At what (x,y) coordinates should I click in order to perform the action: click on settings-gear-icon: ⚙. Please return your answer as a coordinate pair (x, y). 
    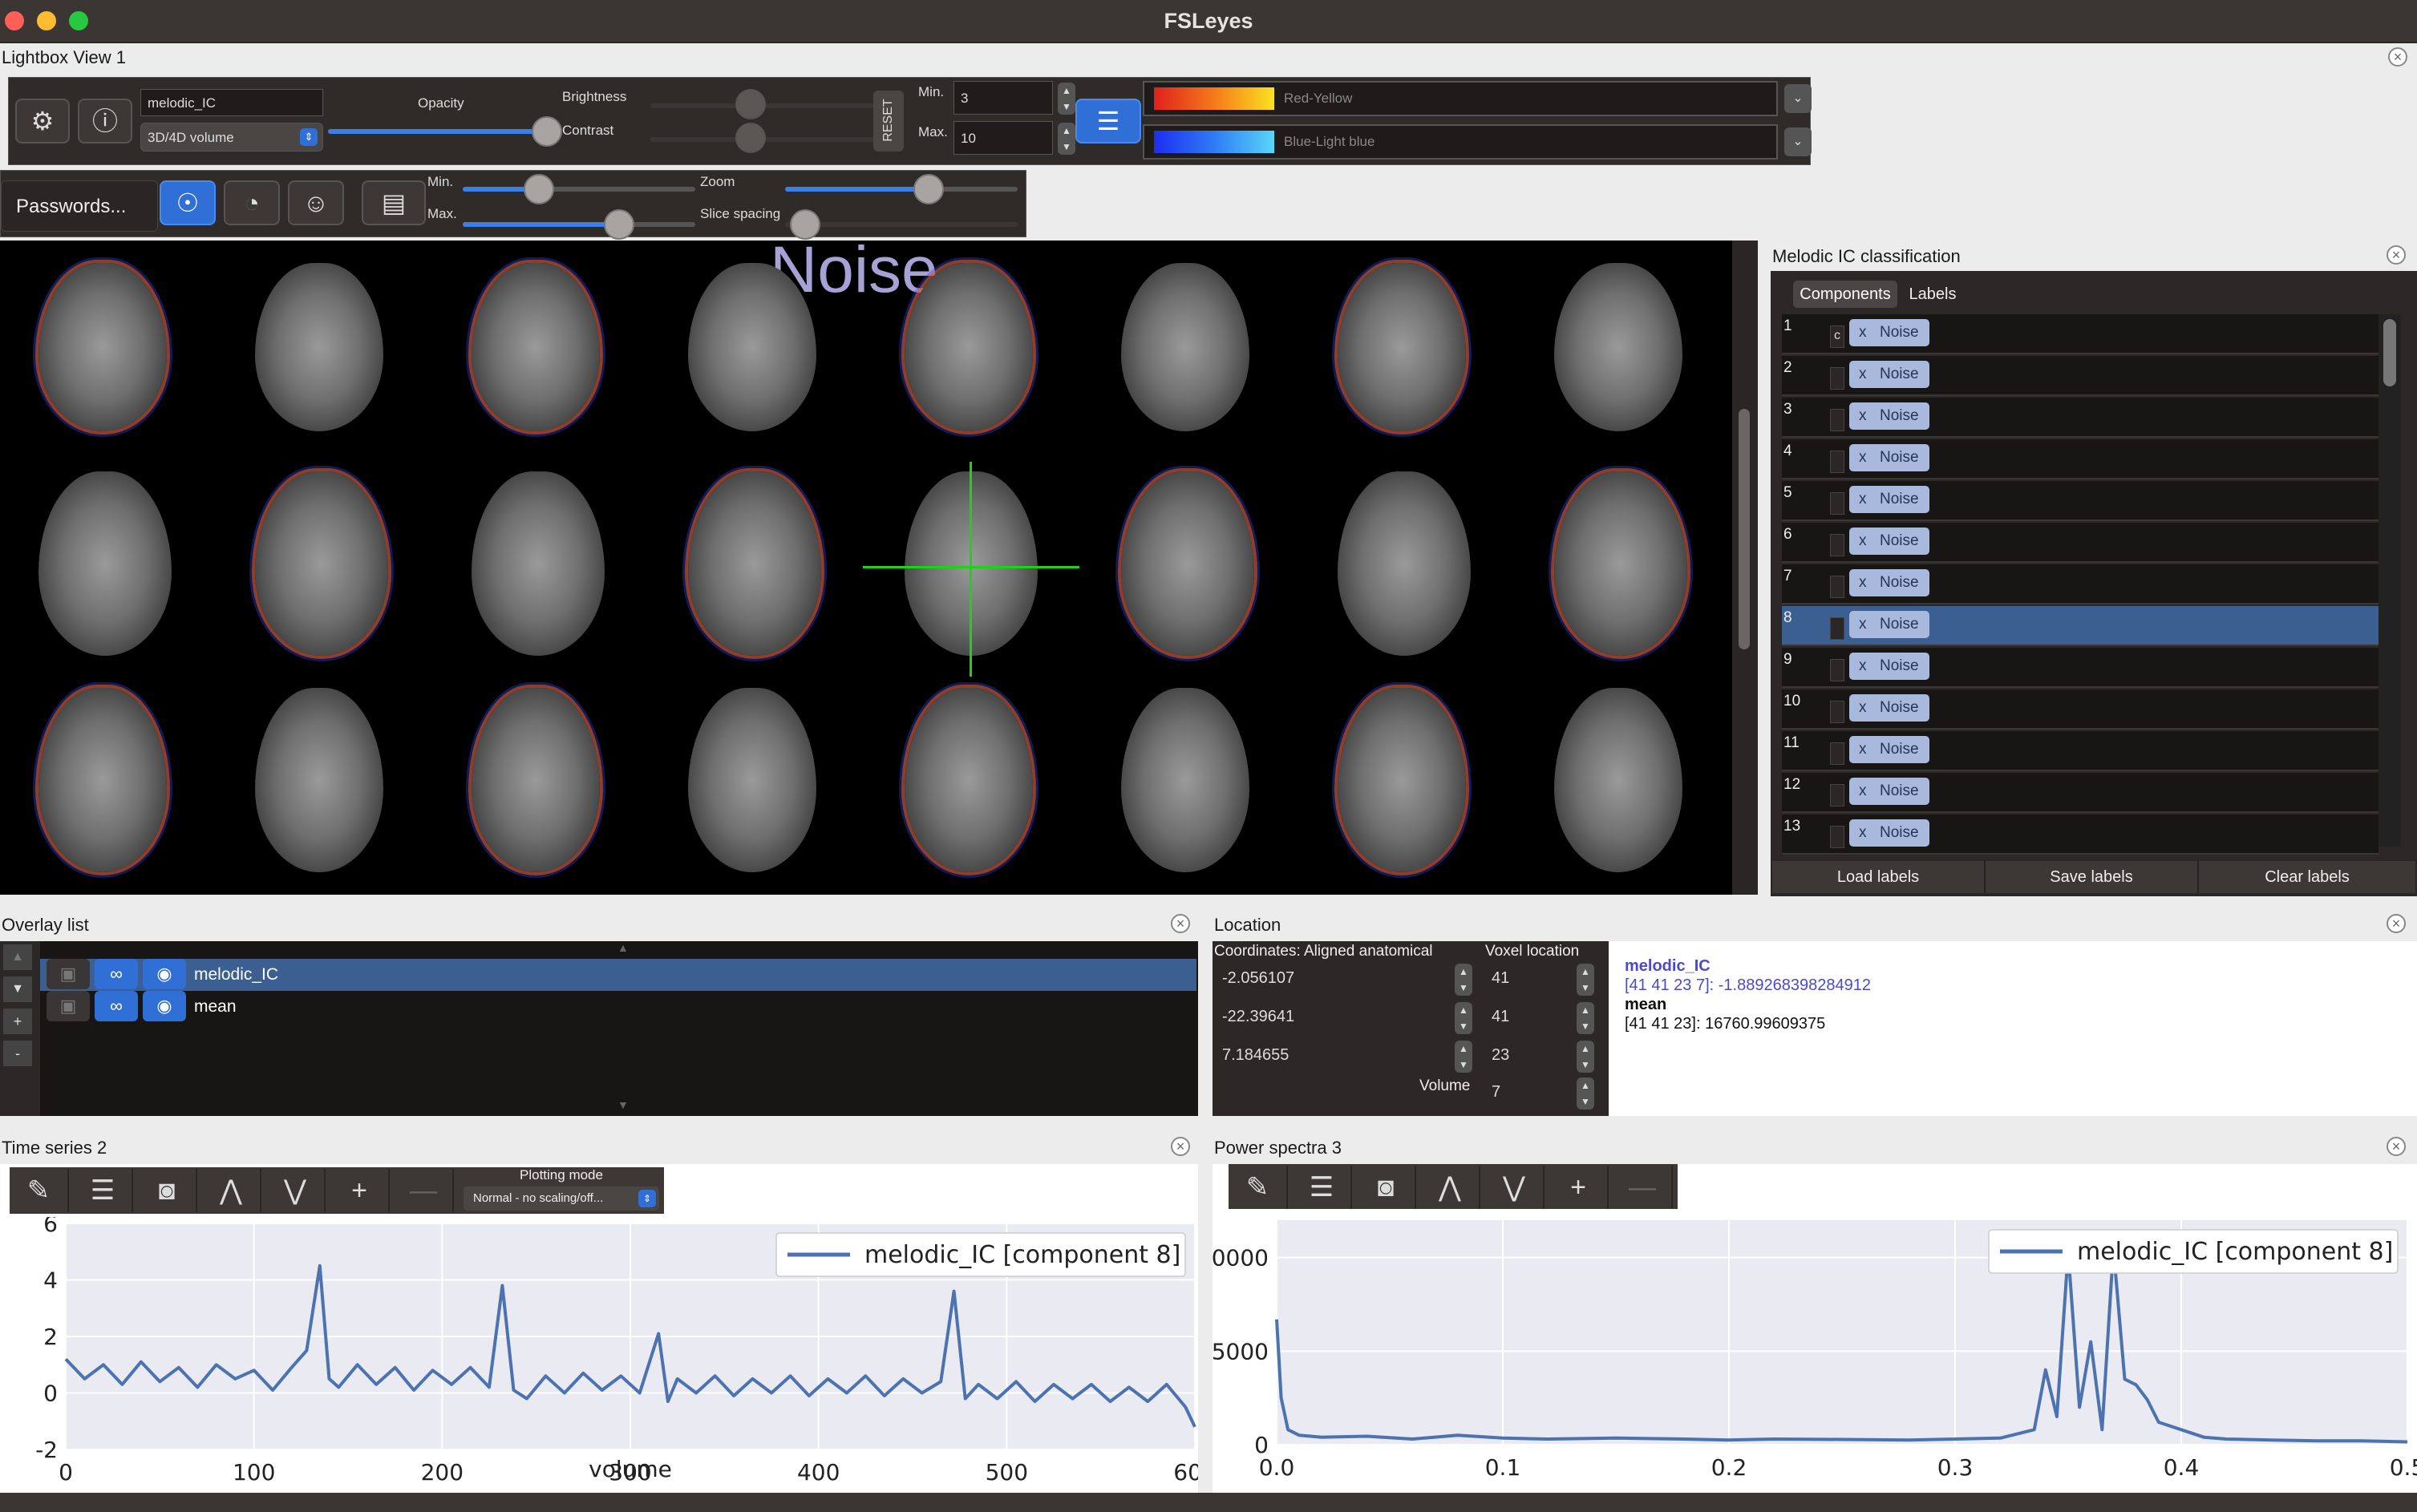
    Looking at the image, I should click on (43, 122).